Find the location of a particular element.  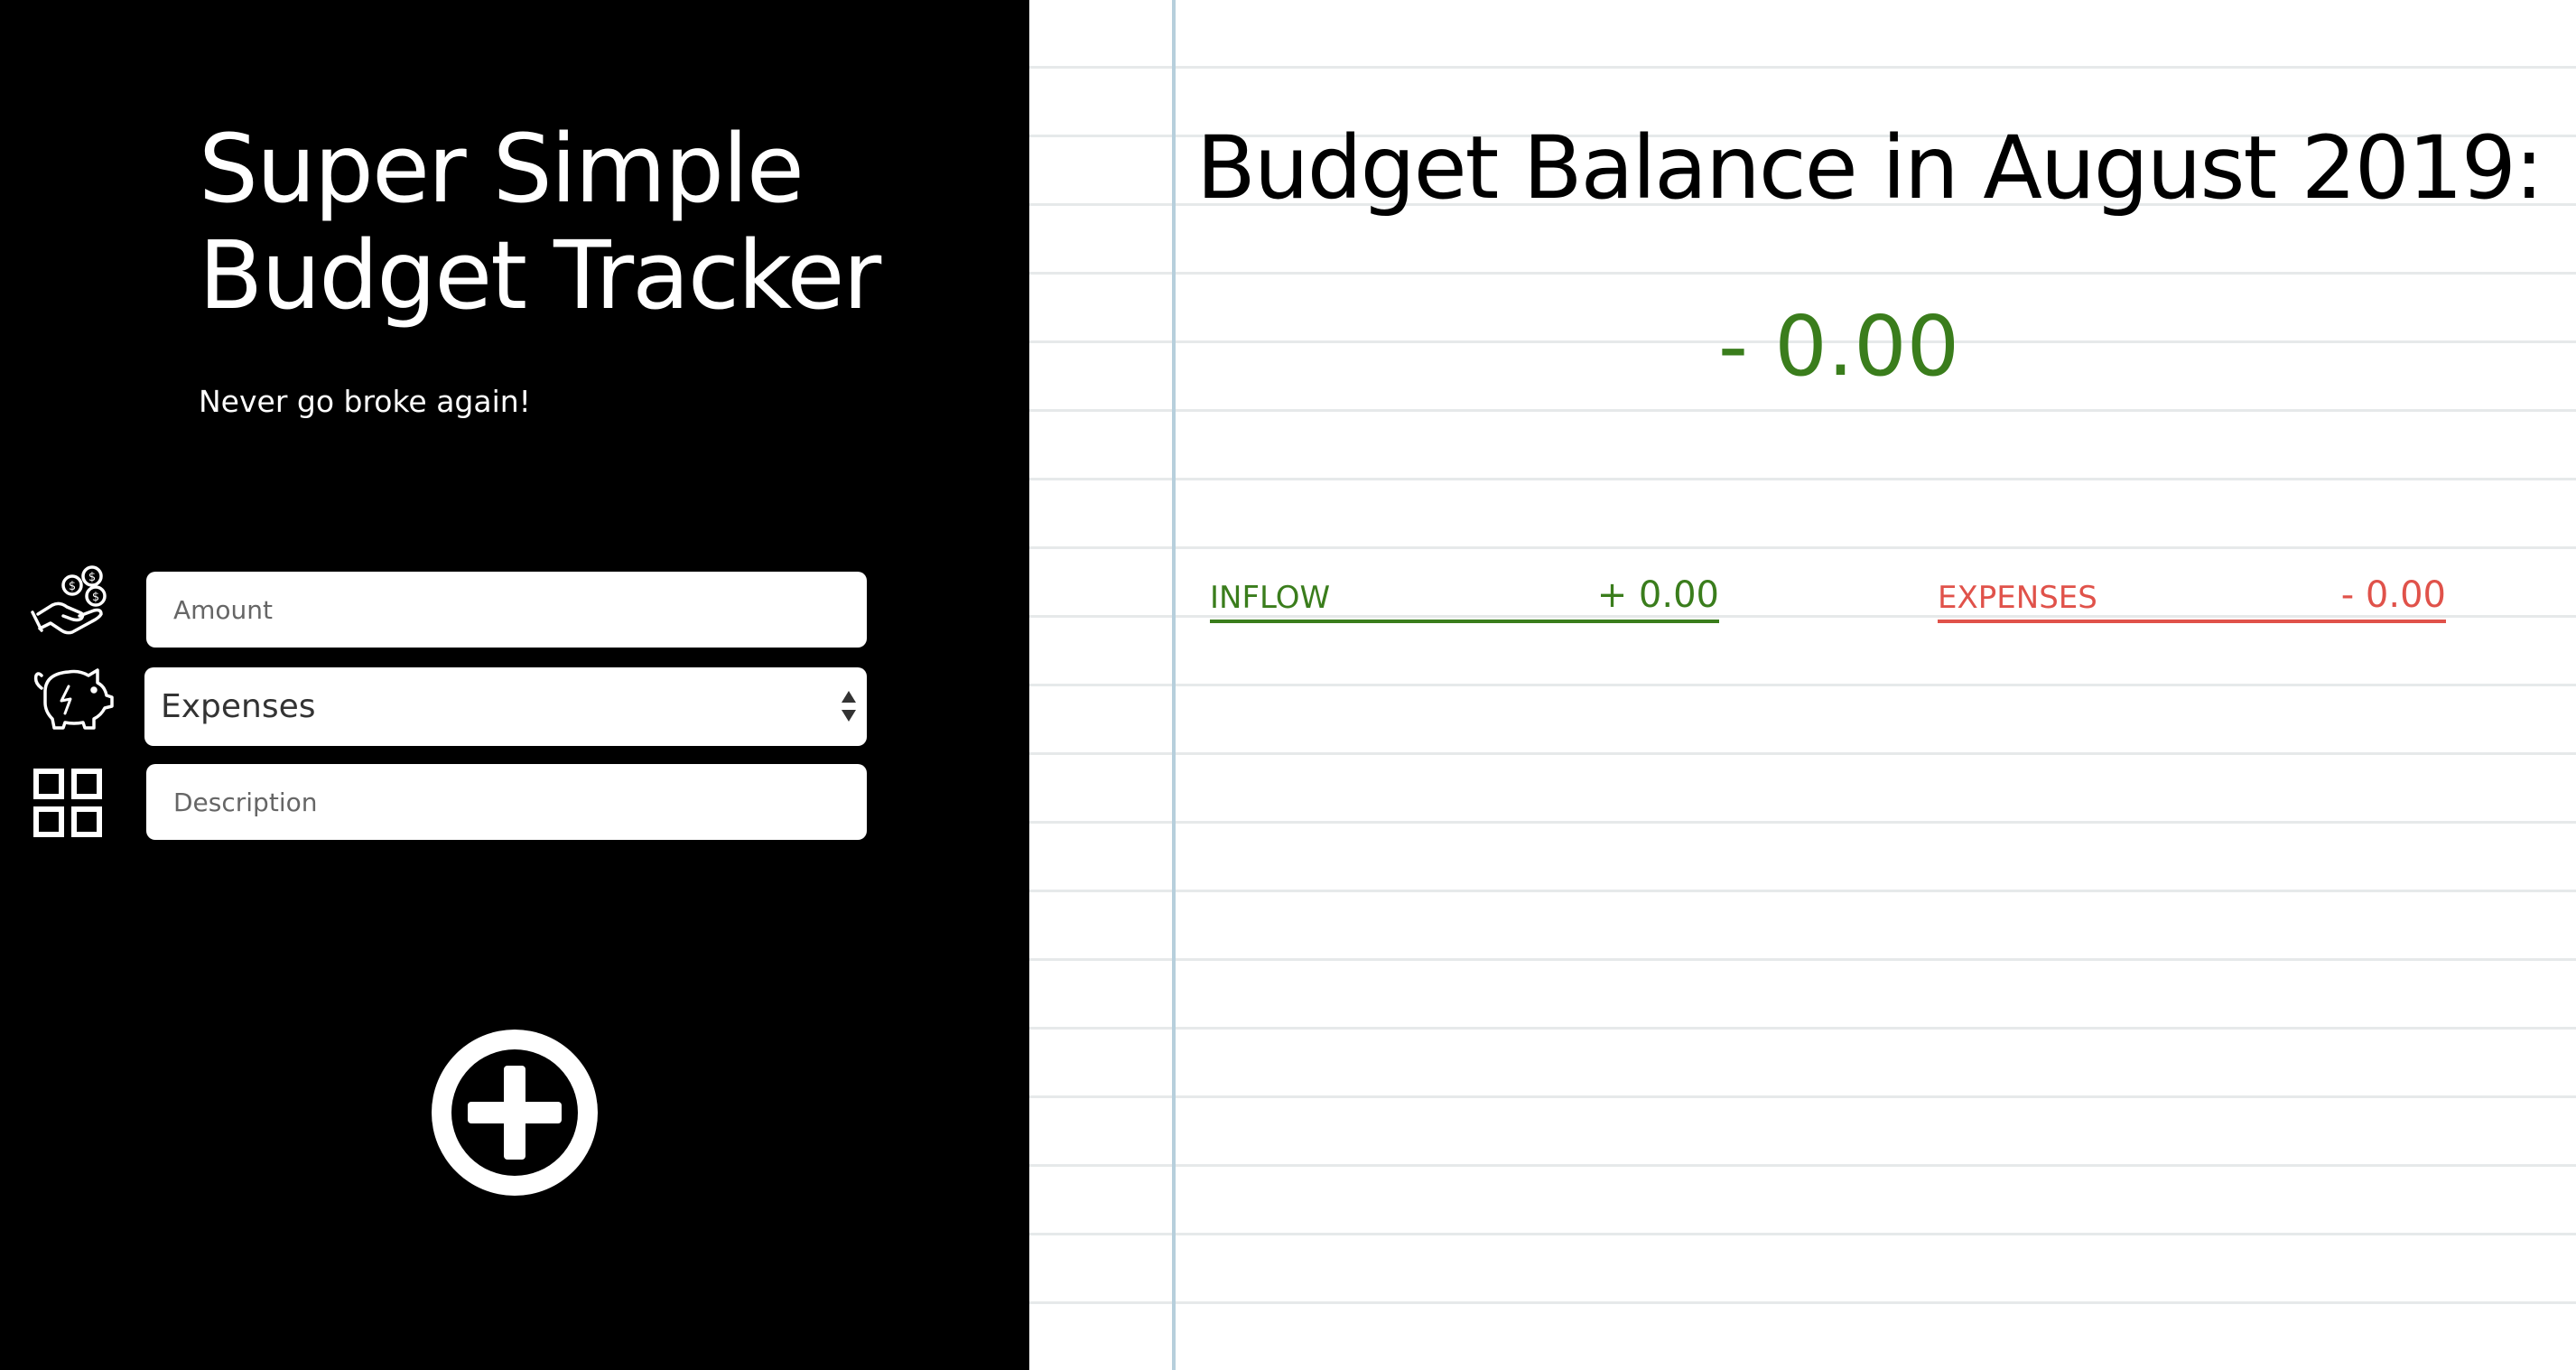

app-title: Super Simple Budget Tracker is located at coordinates (540, 222).